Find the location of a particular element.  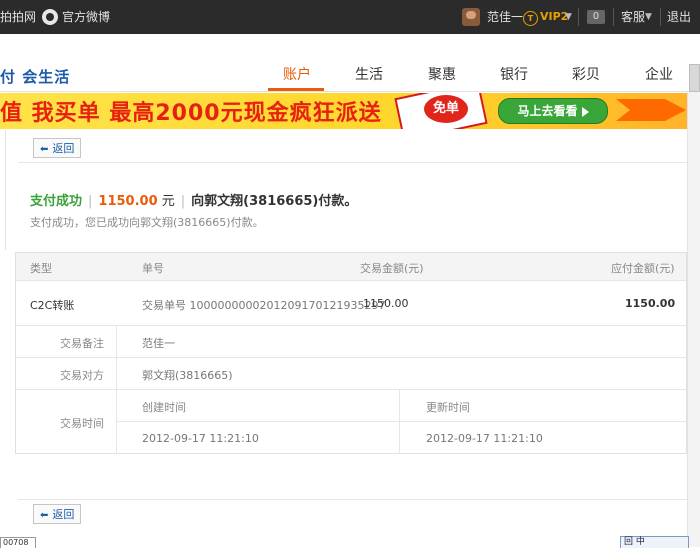

status-text: 支付成功 is located at coordinates (56, 201).